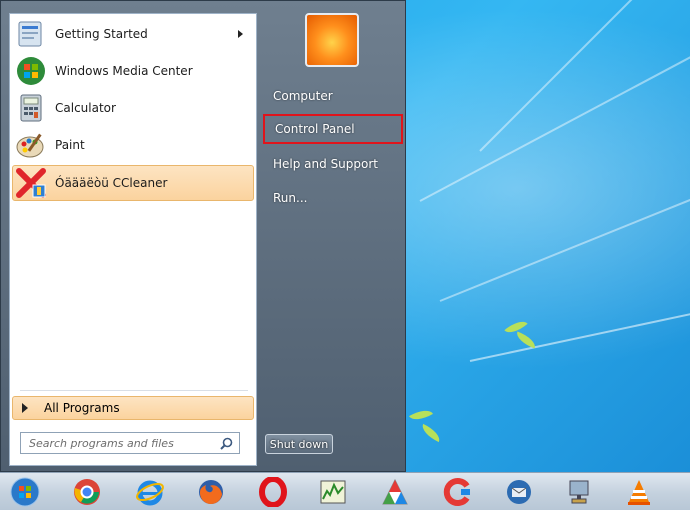  Describe the element at coordinates (31, 71) in the screenshot. I see `windows-media-center-icon` at that location.